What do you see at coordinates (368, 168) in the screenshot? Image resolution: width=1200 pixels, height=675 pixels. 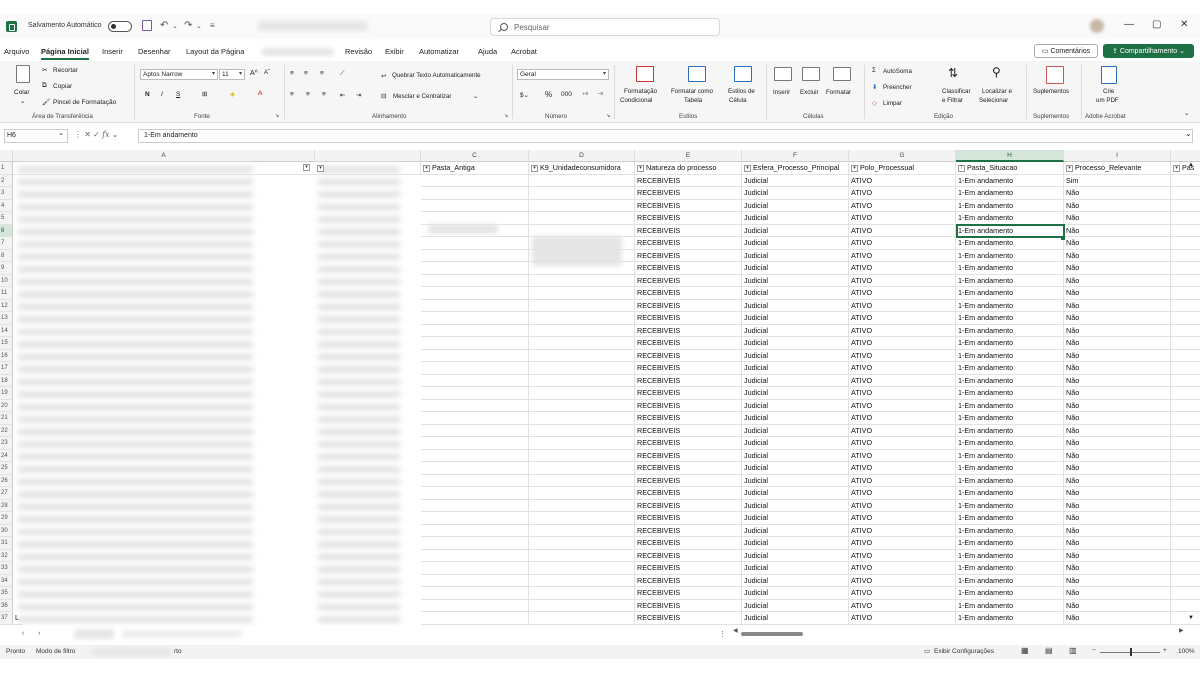 I see `header-cell-b: ▾` at bounding box center [368, 168].